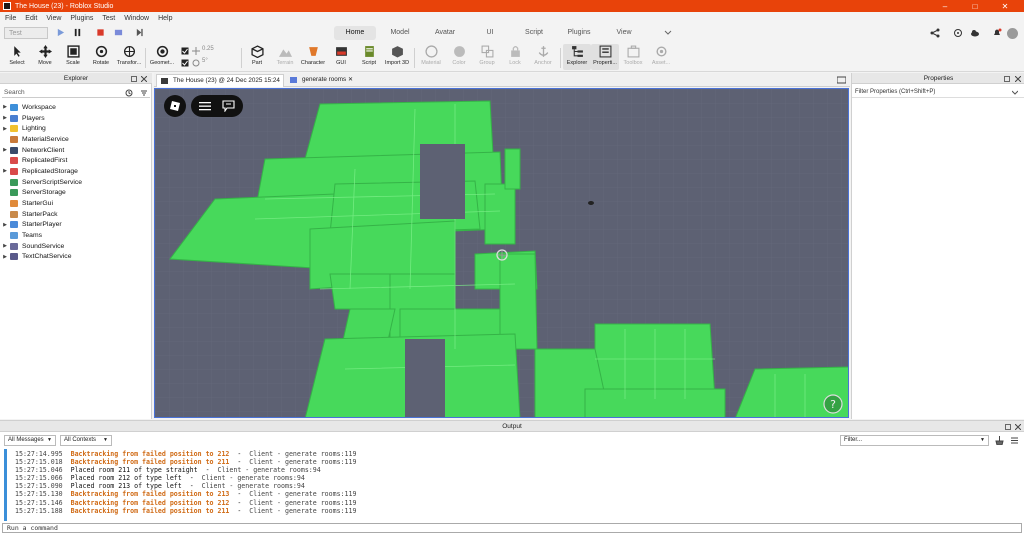 Image resolution: width=1024 pixels, height=548 pixels. I want to click on explorer-item-workspace: ▶ Workspace, so click(76, 107).